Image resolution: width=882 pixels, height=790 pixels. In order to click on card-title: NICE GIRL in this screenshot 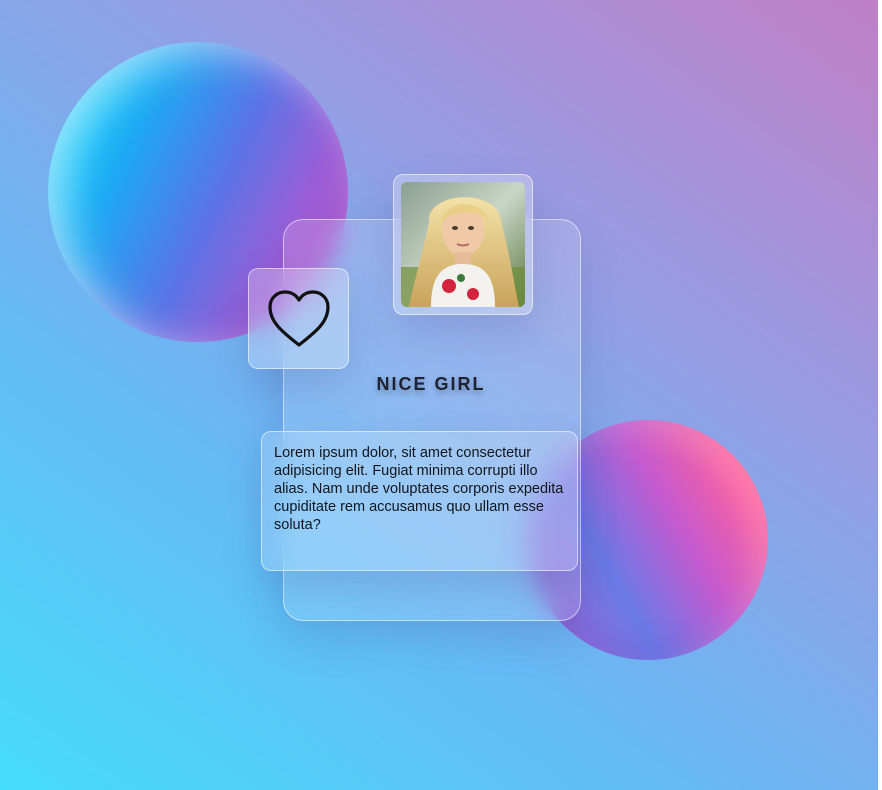, I will do `click(431, 384)`.